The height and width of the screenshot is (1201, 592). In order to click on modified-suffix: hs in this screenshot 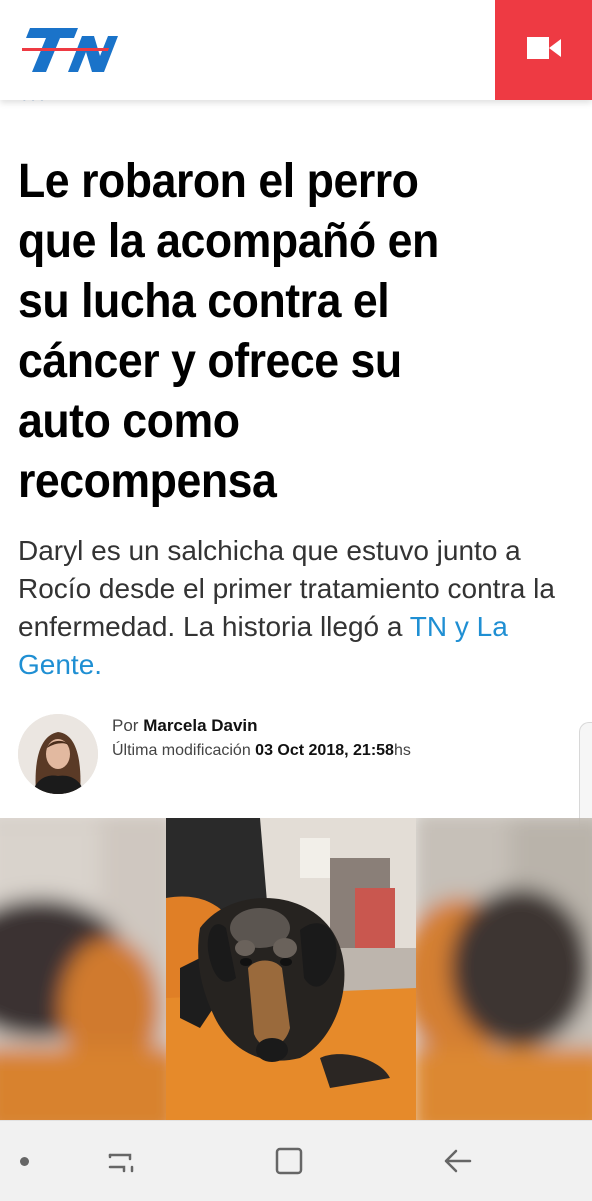, I will do `click(402, 750)`.